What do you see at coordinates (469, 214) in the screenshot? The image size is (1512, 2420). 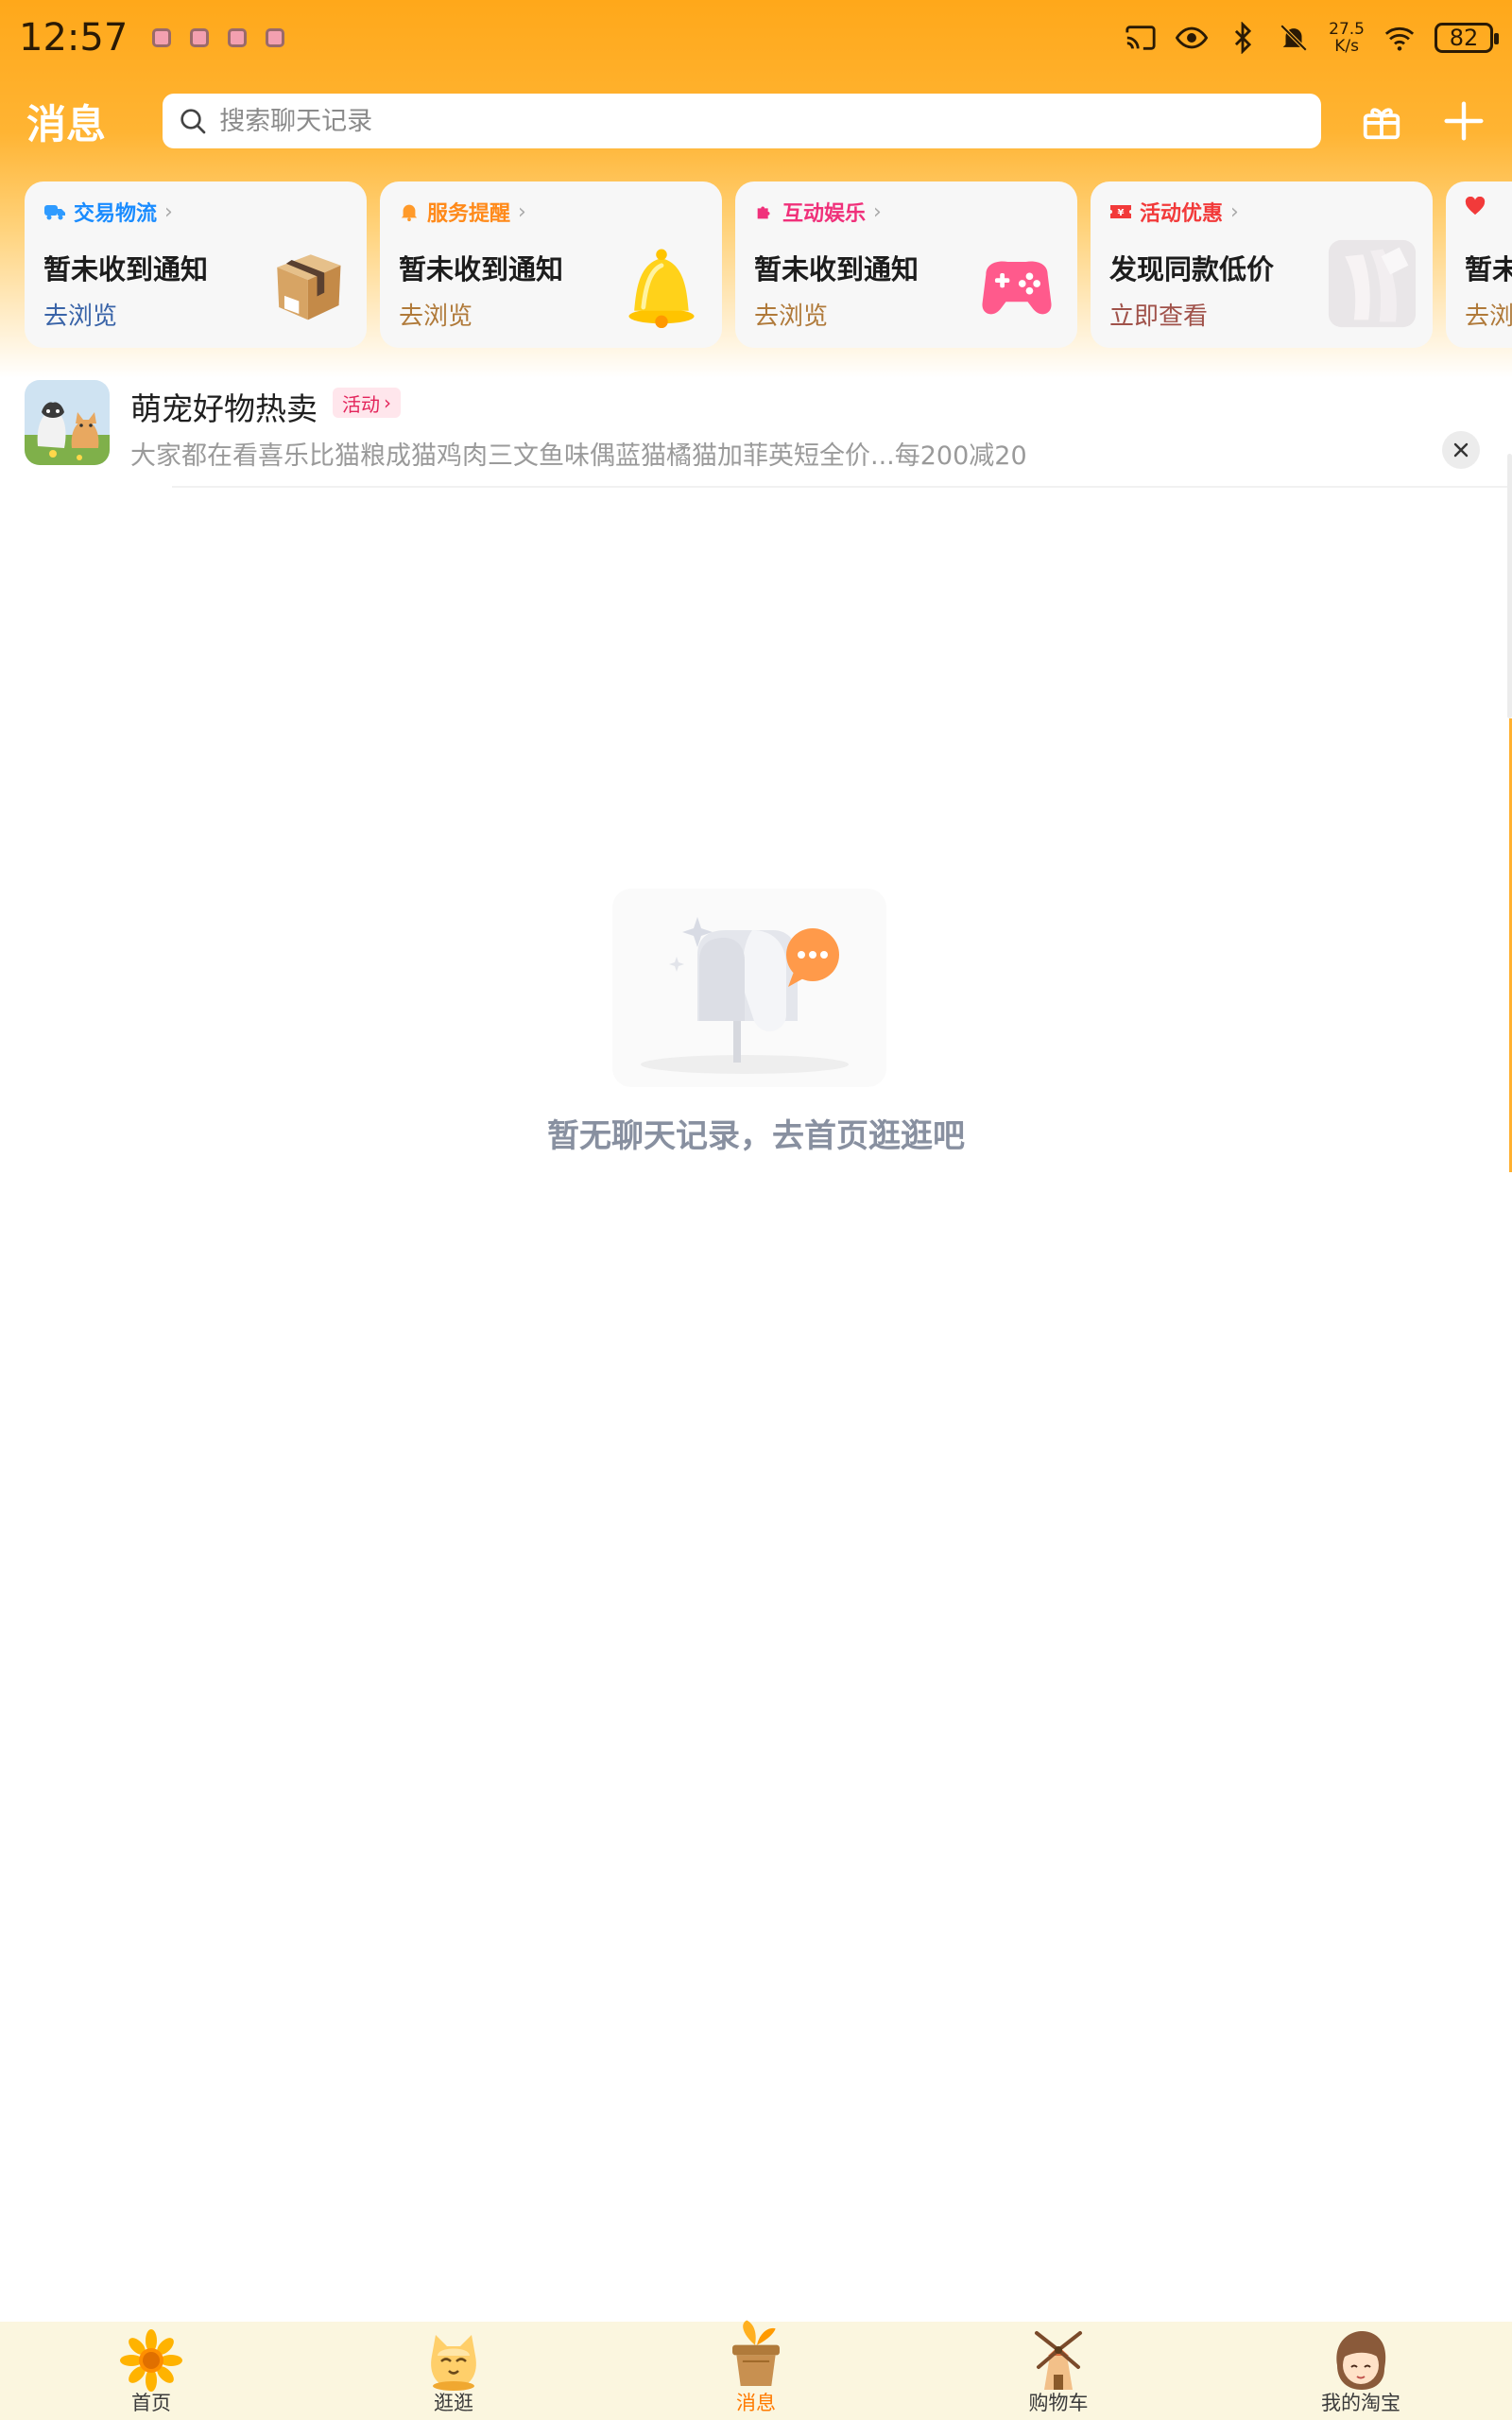 I see `card-category-label: 服务提醒` at bounding box center [469, 214].